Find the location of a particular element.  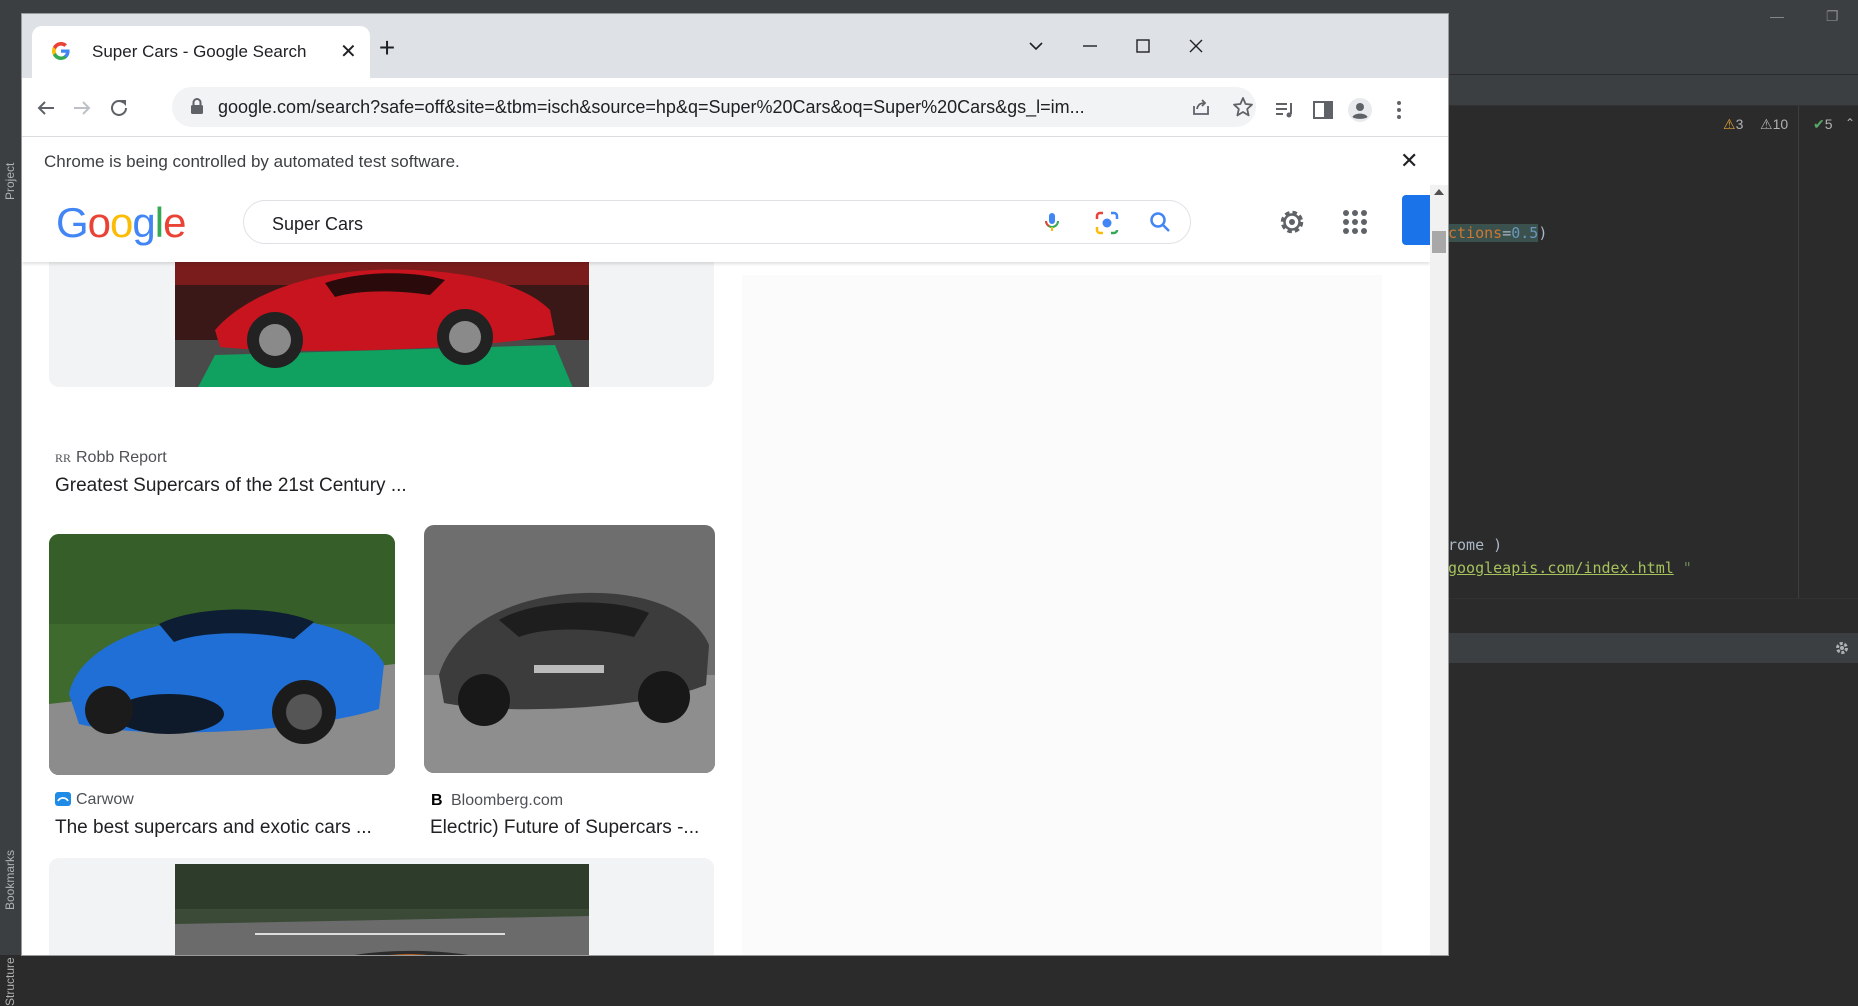

scroll-up-icon is located at coordinates (1439, 192).